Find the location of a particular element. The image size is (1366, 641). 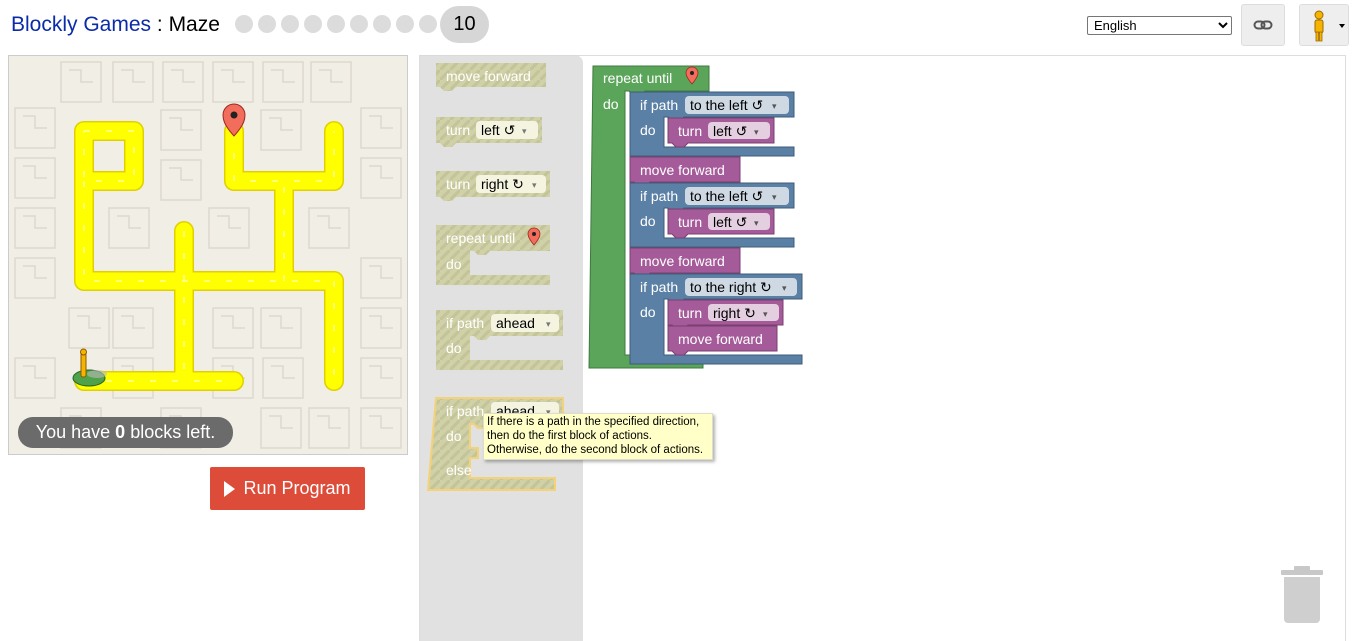

capacity-count: 0 is located at coordinates (120, 432).